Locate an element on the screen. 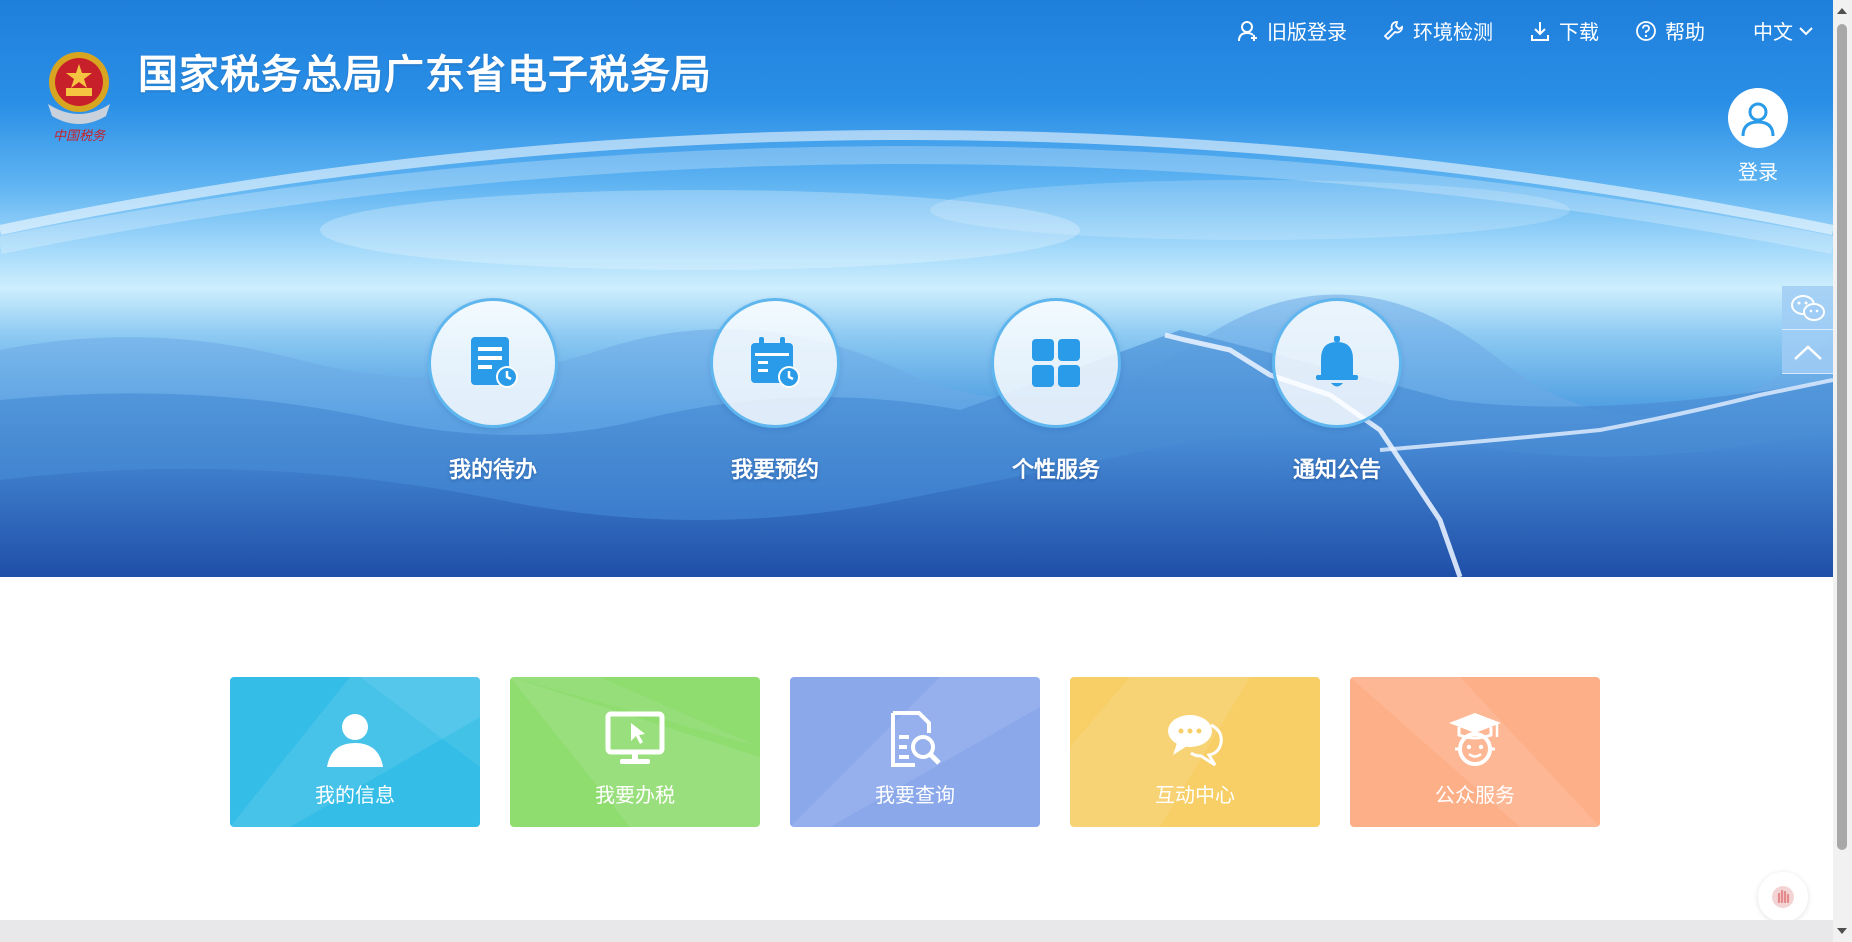  env-check-label: 环境检测 is located at coordinates (1453, 32).